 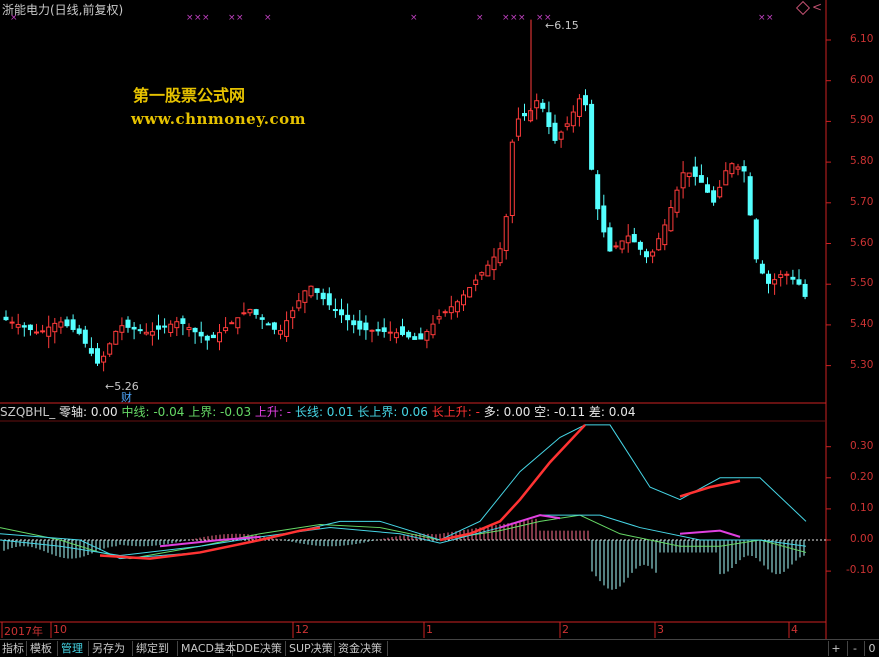 I want to click on tab-8: 资金决策, so click(x=362, y=648).